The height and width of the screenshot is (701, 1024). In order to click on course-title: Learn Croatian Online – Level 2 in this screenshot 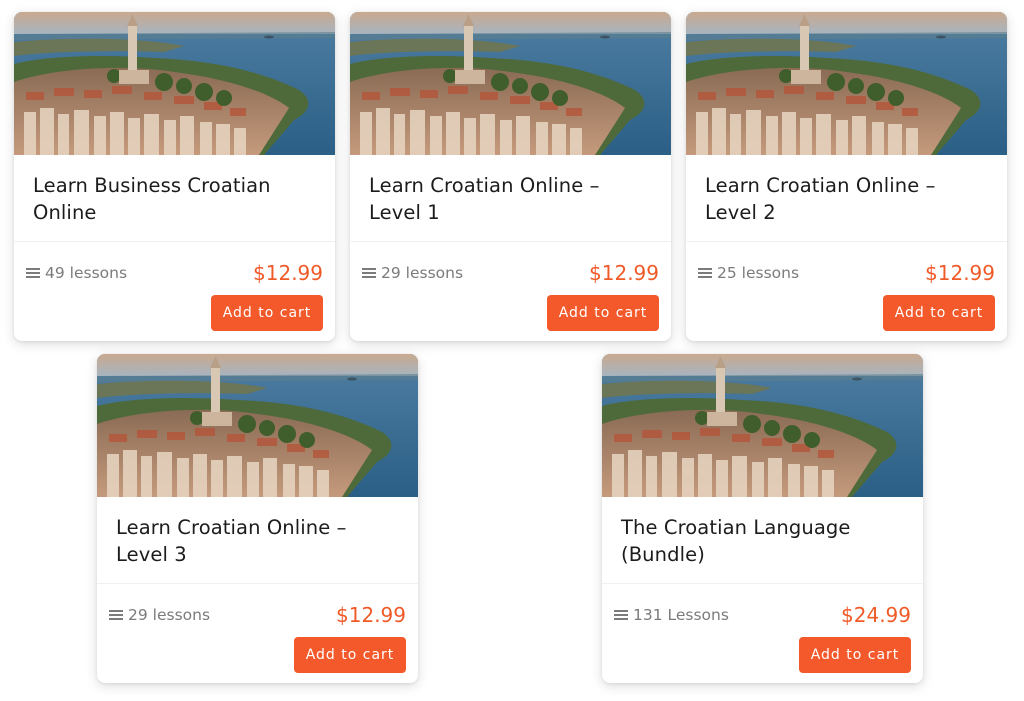, I will do `click(846, 199)`.